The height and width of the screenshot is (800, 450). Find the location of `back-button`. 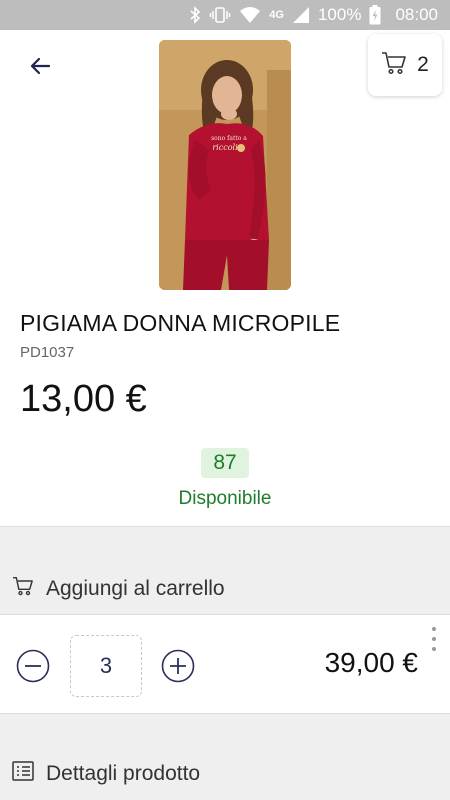

back-button is located at coordinates (40, 68).